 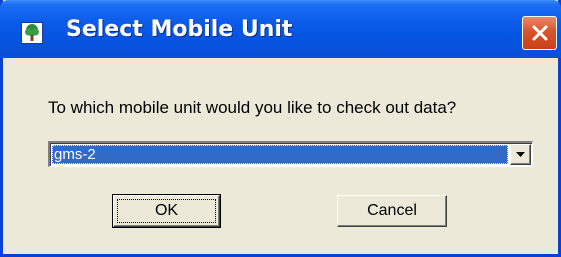 What do you see at coordinates (280, 154) in the screenshot?
I see `mobile-unit-selected-value: gms-2` at bounding box center [280, 154].